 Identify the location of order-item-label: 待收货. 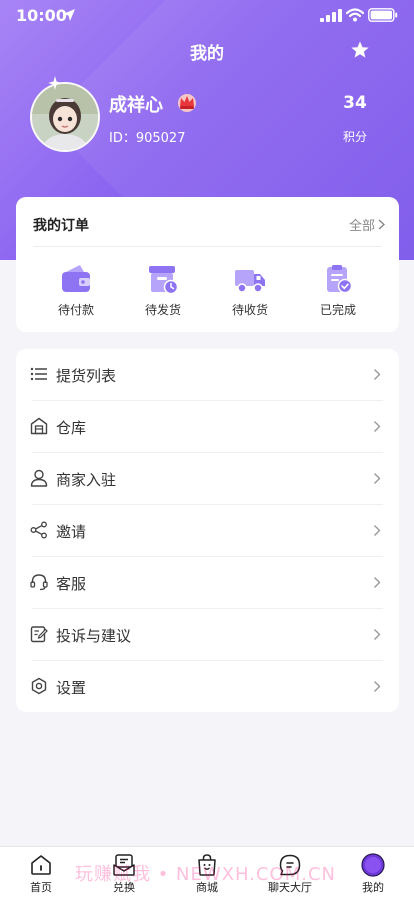
(249, 310).